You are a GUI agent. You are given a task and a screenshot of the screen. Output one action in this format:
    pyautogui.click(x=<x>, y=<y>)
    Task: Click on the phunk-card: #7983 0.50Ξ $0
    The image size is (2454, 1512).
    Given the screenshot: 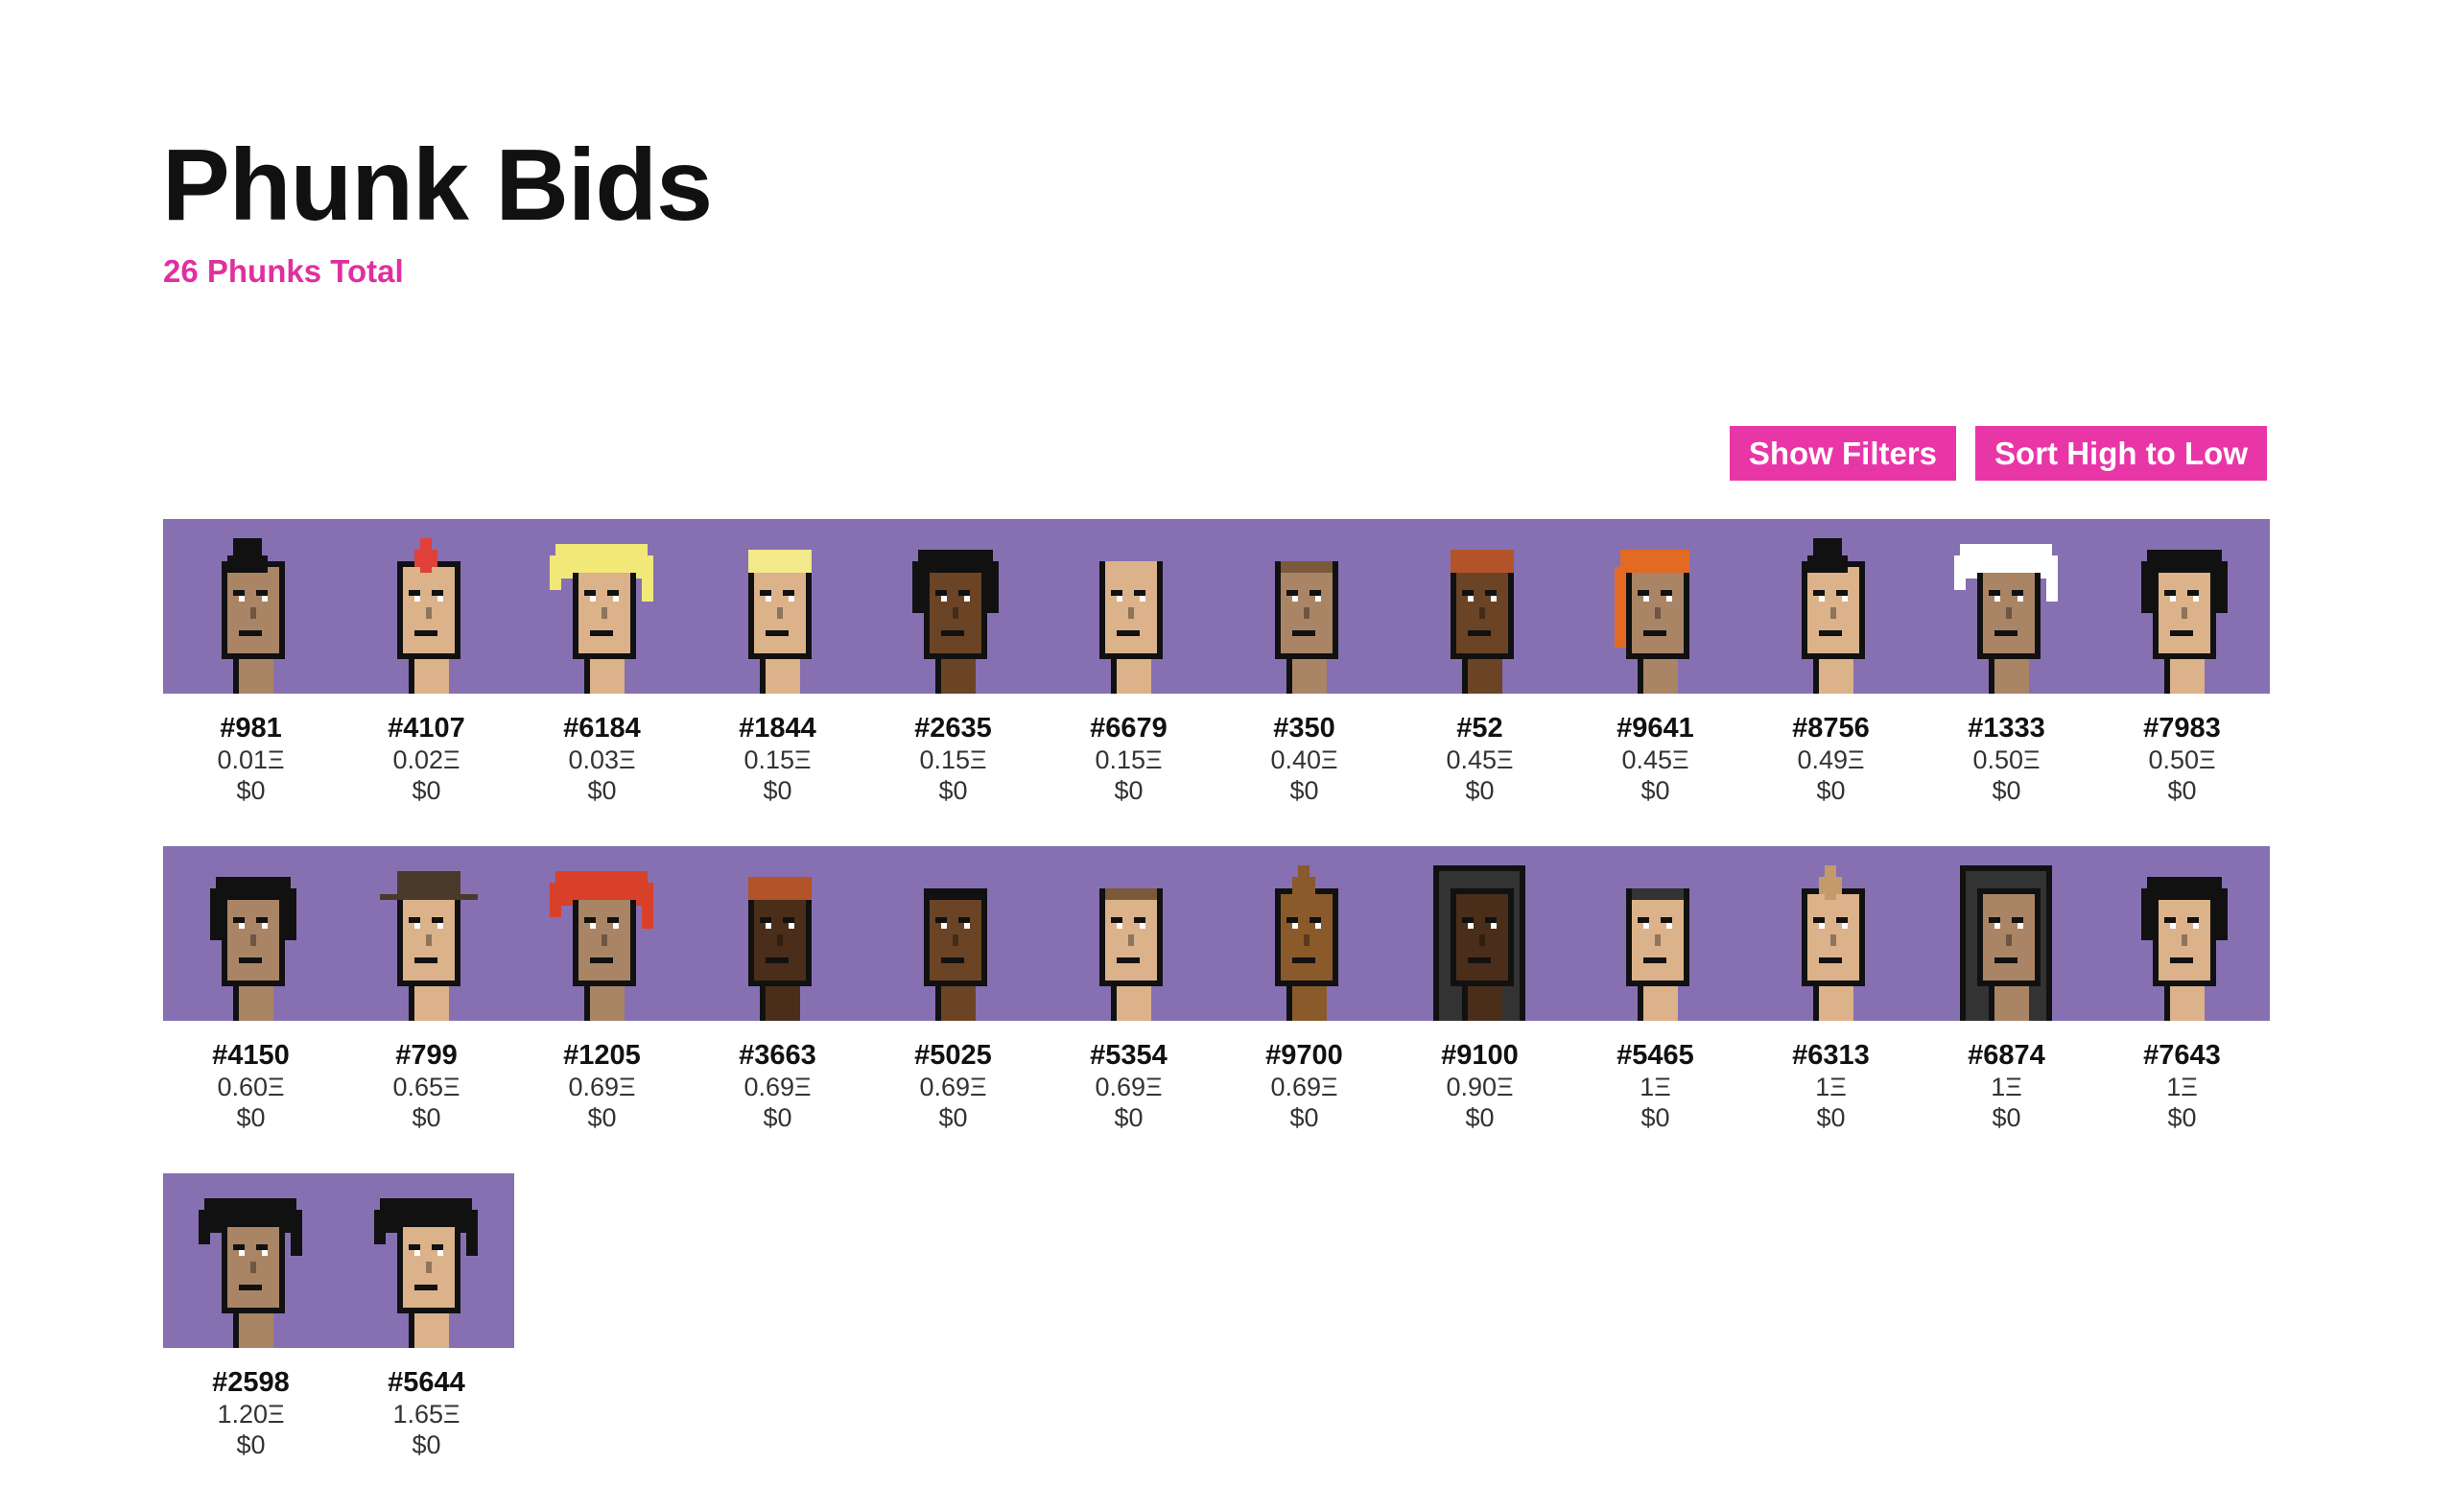 What is the action you would take?
    pyautogui.click(x=2182, y=682)
    